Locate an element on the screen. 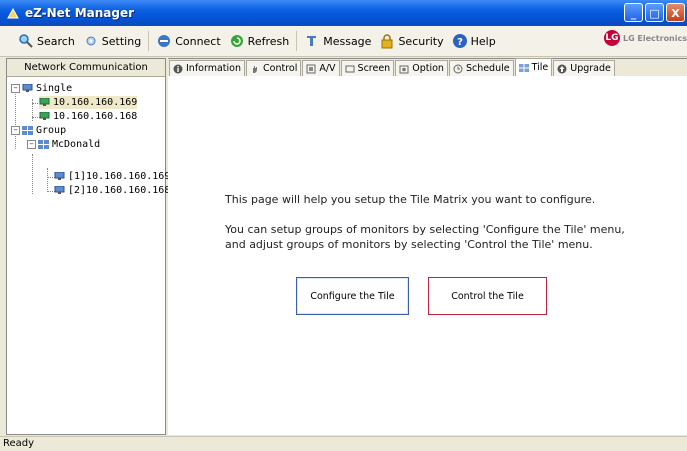 This screenshot has height=451, width=687. message-button: Message is located at coordinates (337, 41).